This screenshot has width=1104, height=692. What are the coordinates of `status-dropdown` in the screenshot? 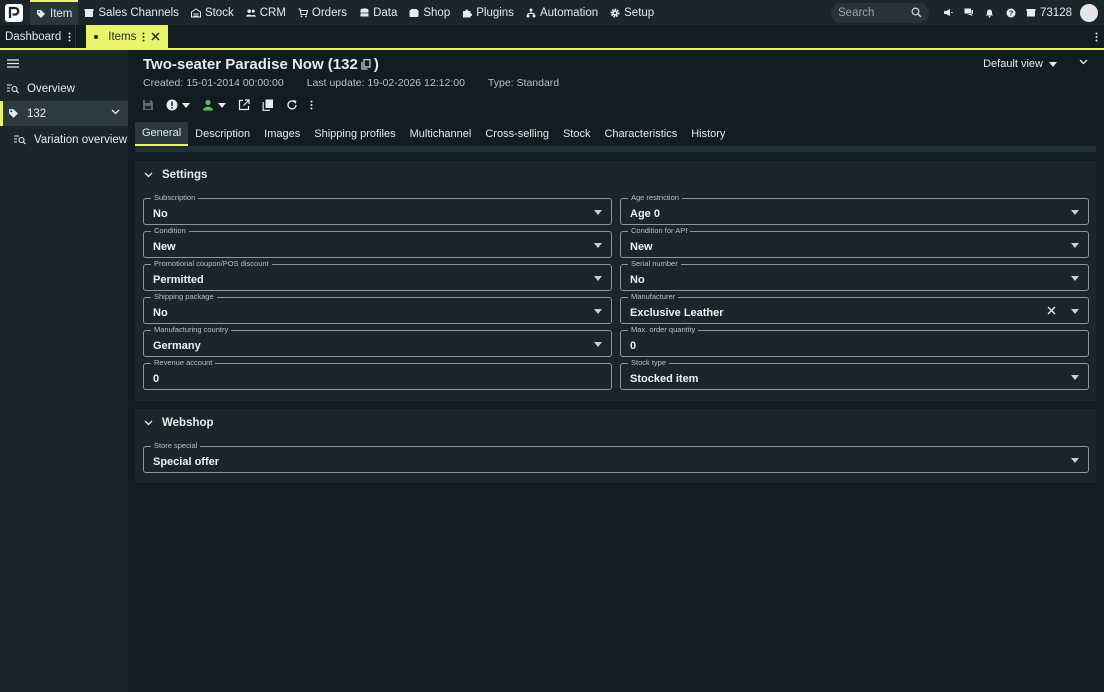 It's located at (178, 105).